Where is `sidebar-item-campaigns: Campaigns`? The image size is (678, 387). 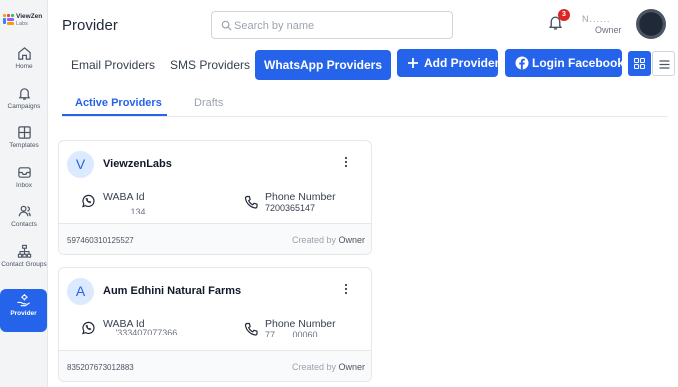 sidebar-item-campaigns: Campaigns is located at coordinates (24, 106).